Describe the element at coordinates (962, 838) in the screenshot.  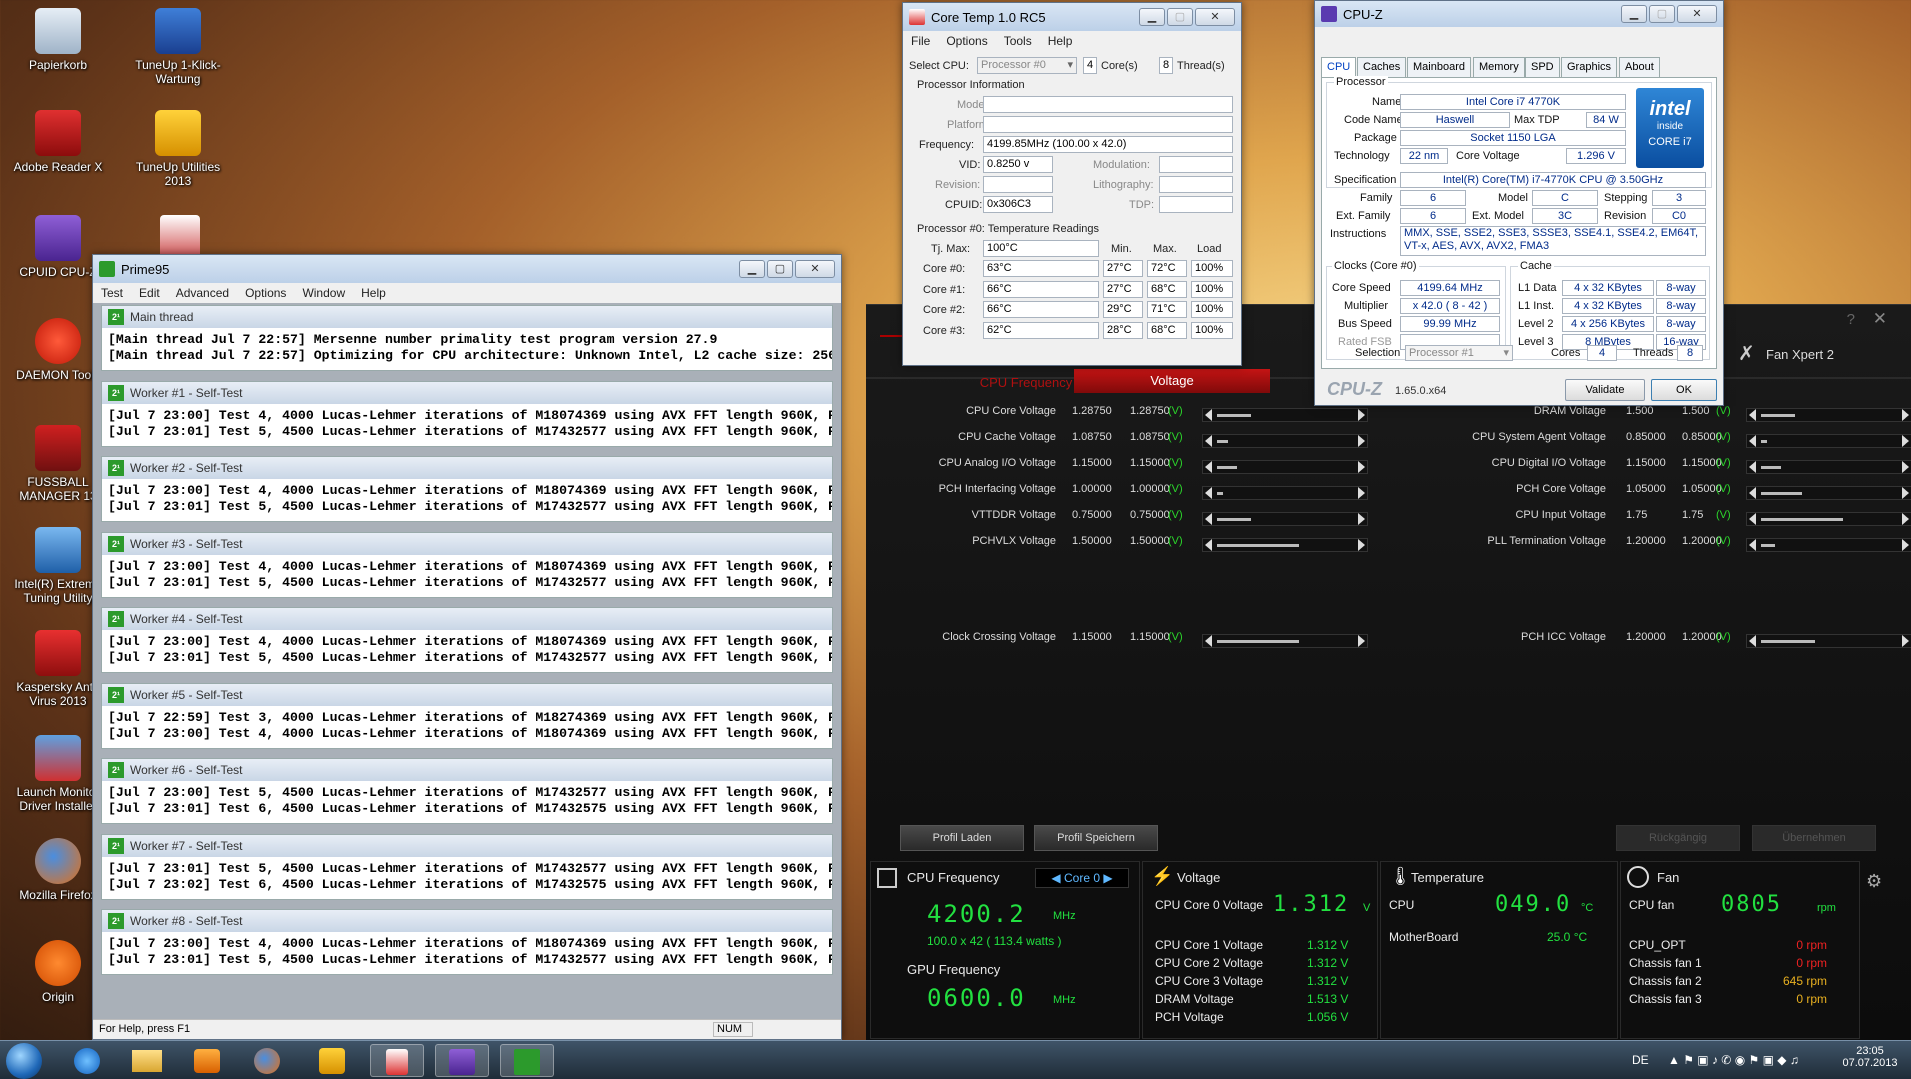
I see `profile-load-button: Profil Laden` at that location.